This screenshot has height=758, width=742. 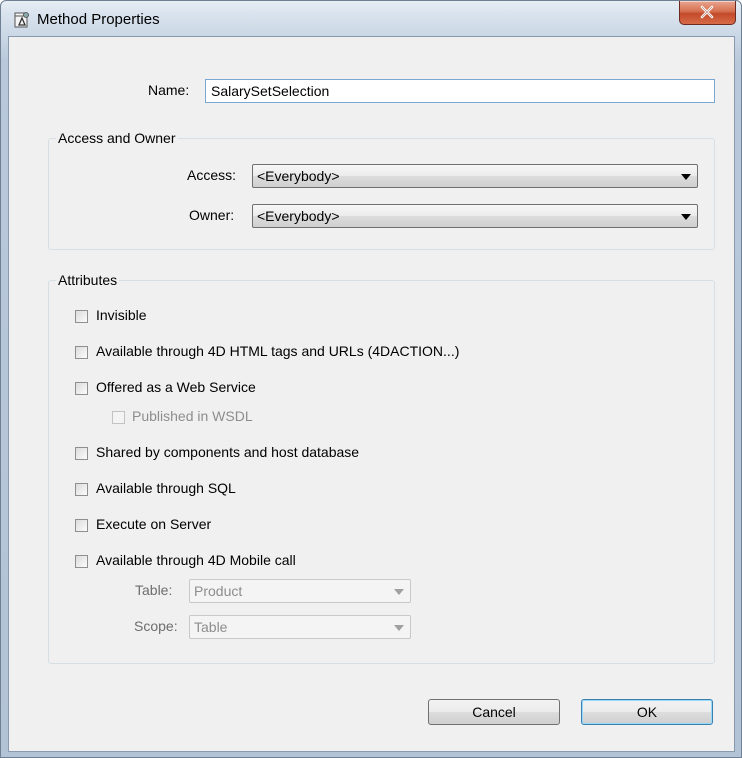 I want to click on cancel-button: Cancel, so click(x=494, y=712).